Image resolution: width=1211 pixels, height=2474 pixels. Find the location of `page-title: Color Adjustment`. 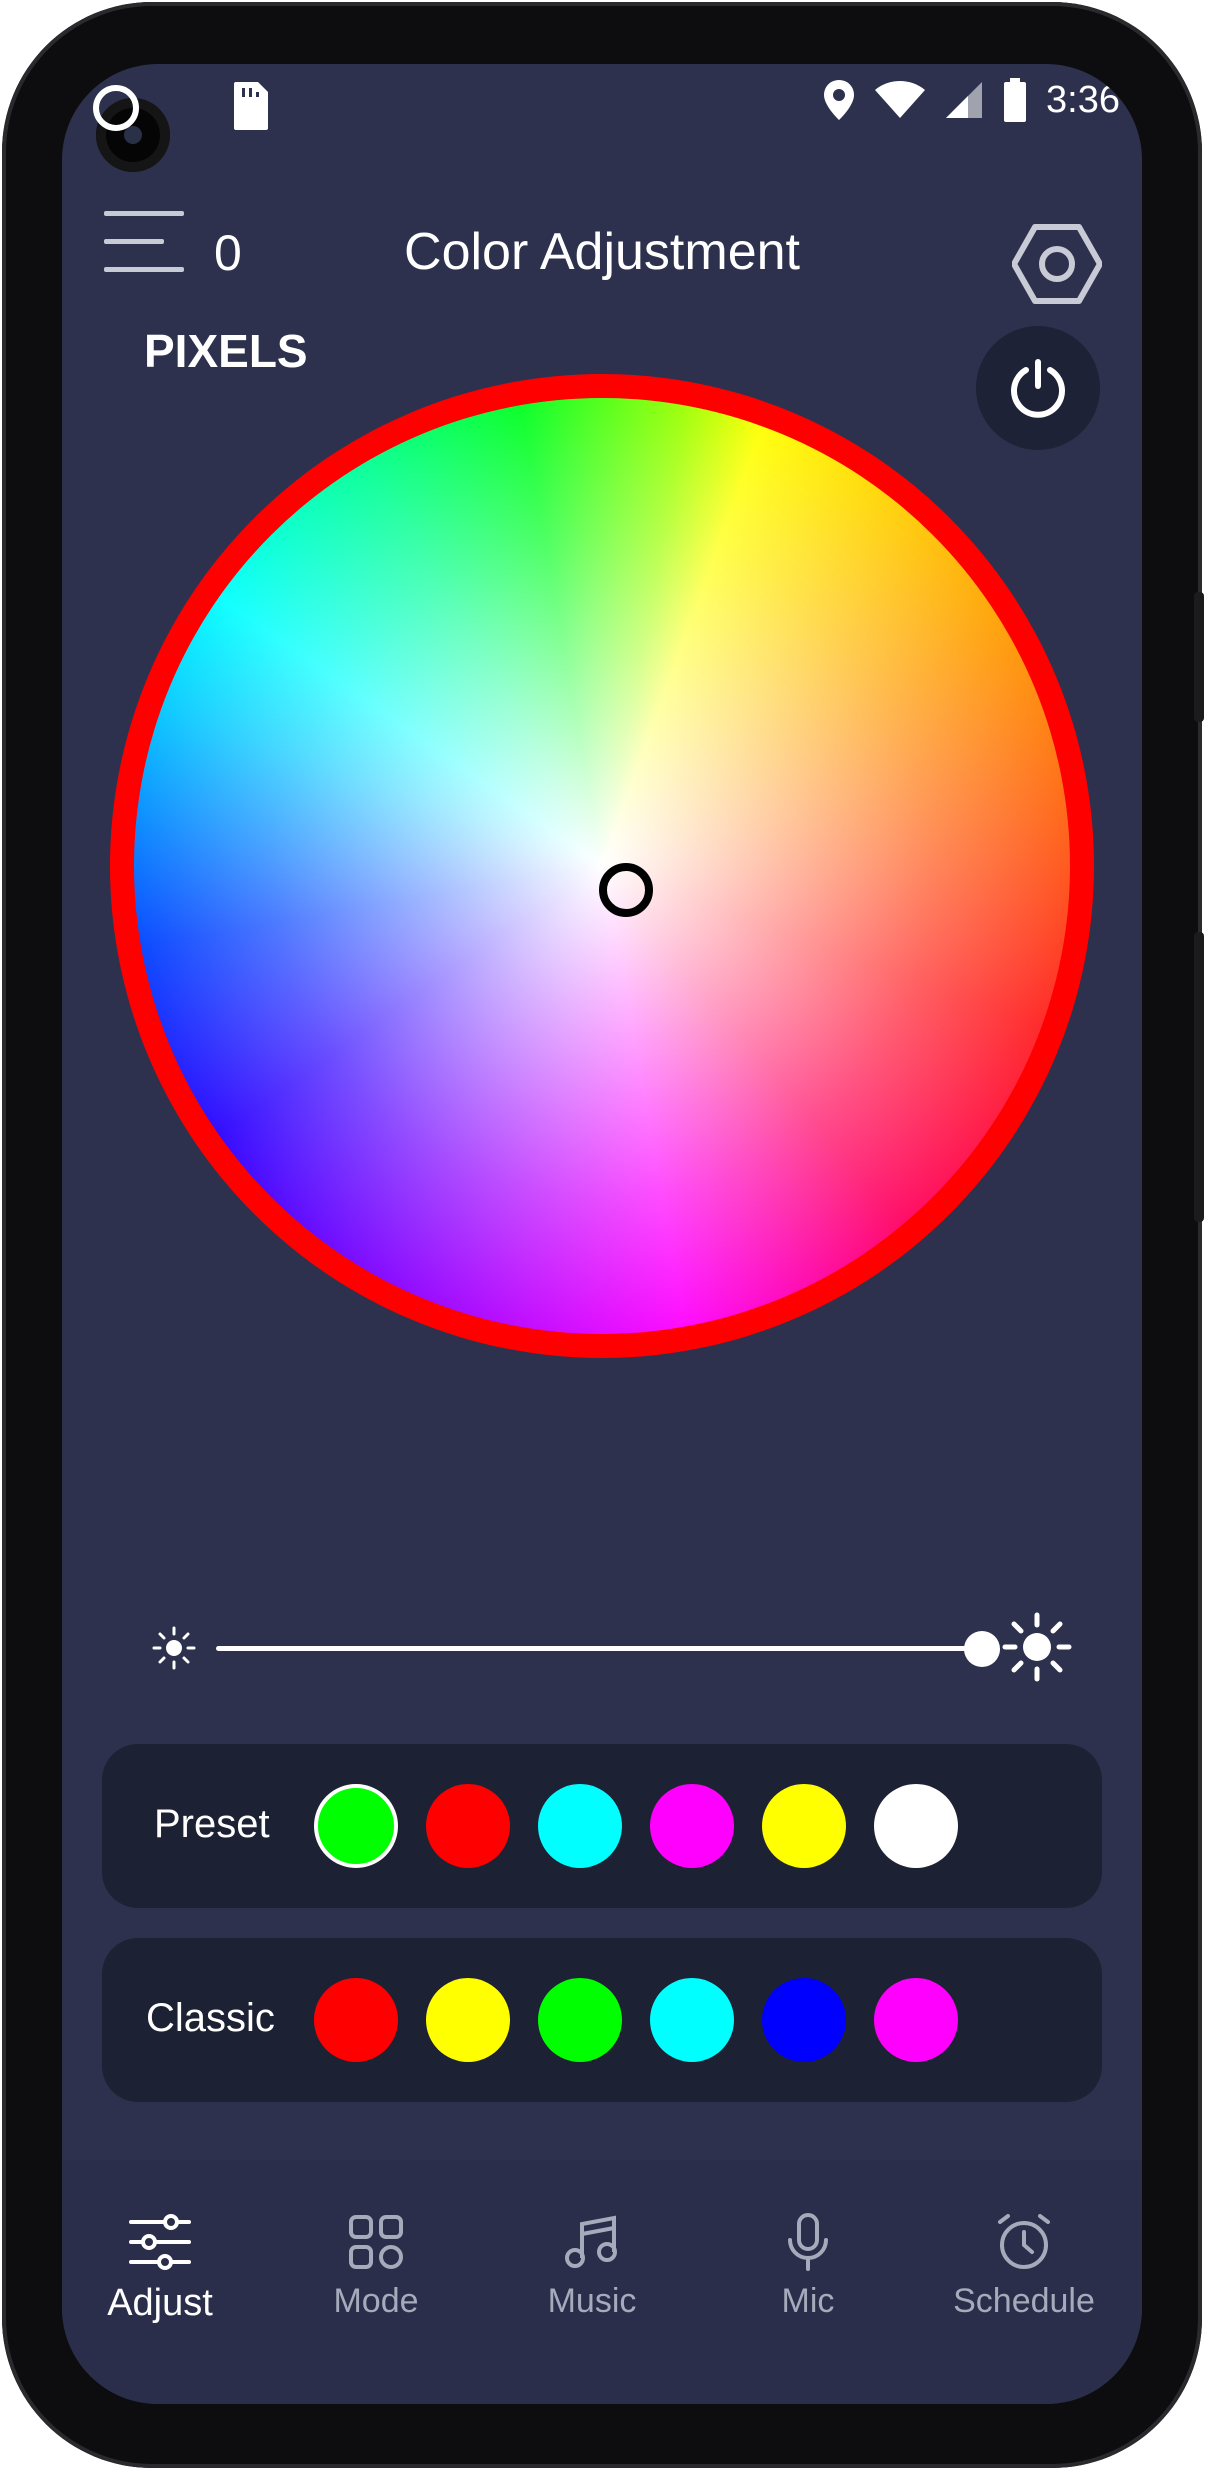

page-title: Color Adjustment is located at coordinates (602, 252).